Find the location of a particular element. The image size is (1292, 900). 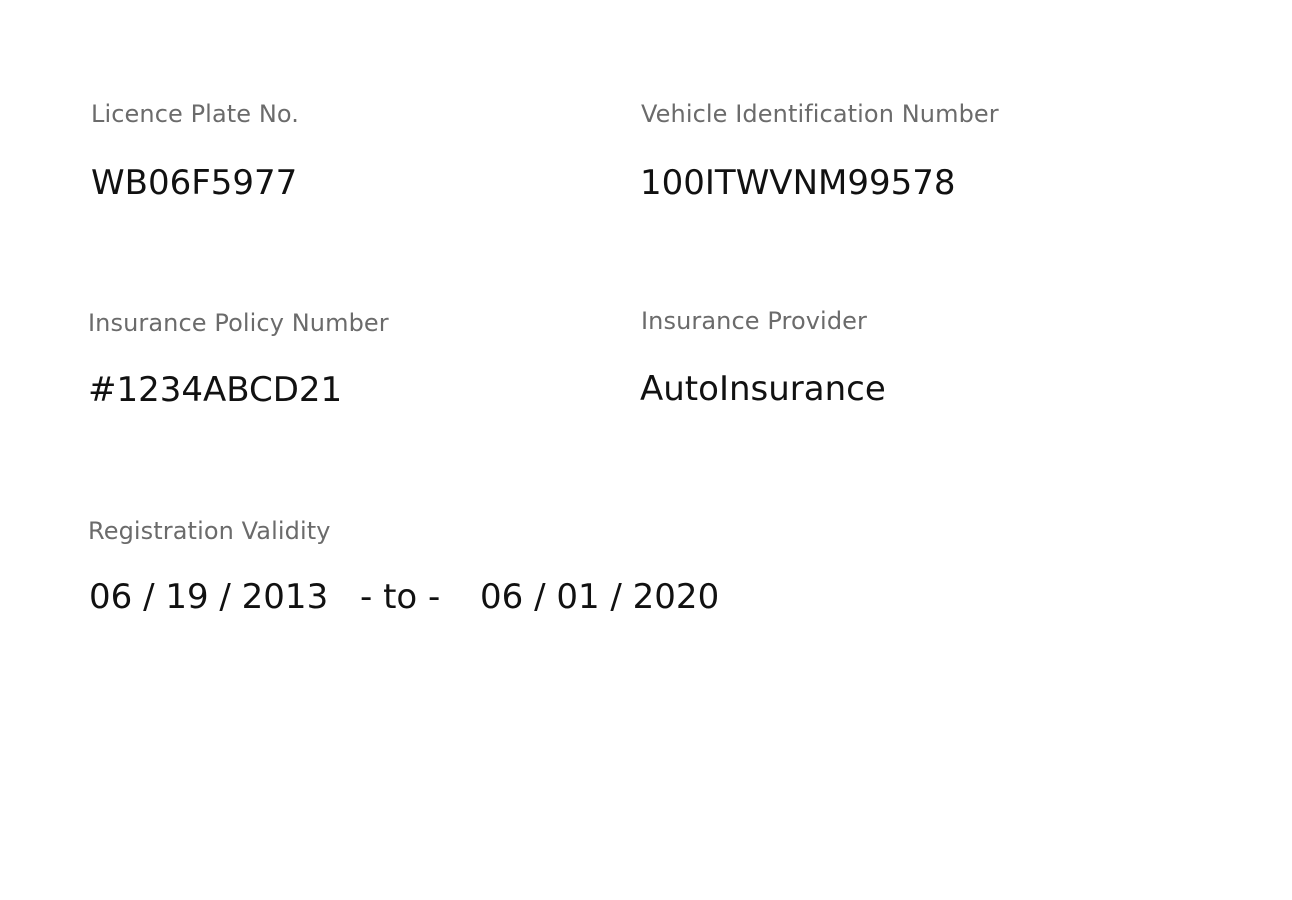

insurance-policy-label: Insurance Policy Number is located at coordinates (238, 323).